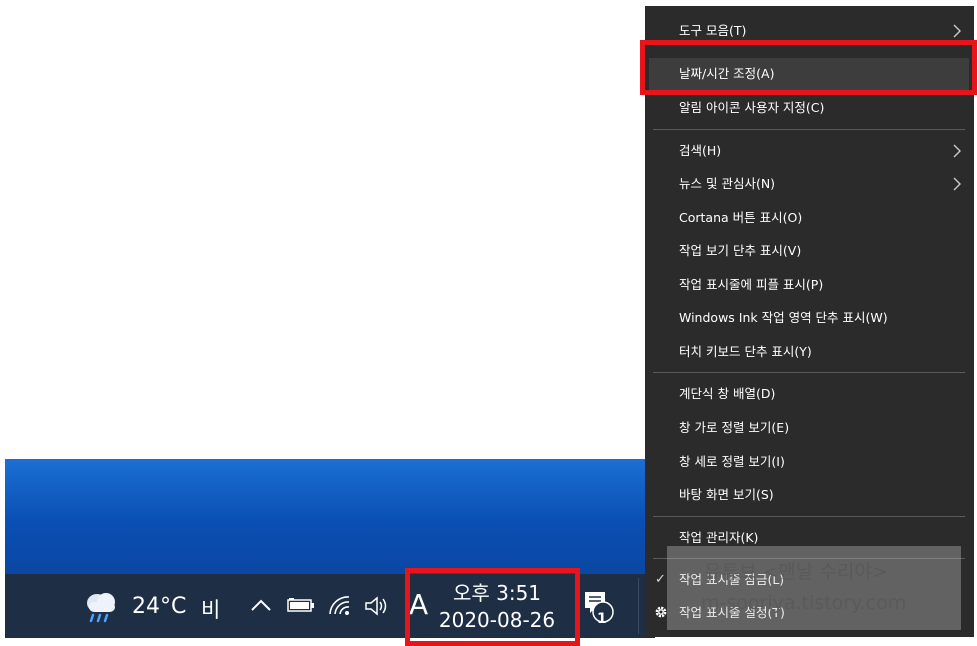 The width and height of the screenshot is (977, 646). I want to click on menu-item-show-cortana: Cortana 버튼 표시(O), so click(809, 218).